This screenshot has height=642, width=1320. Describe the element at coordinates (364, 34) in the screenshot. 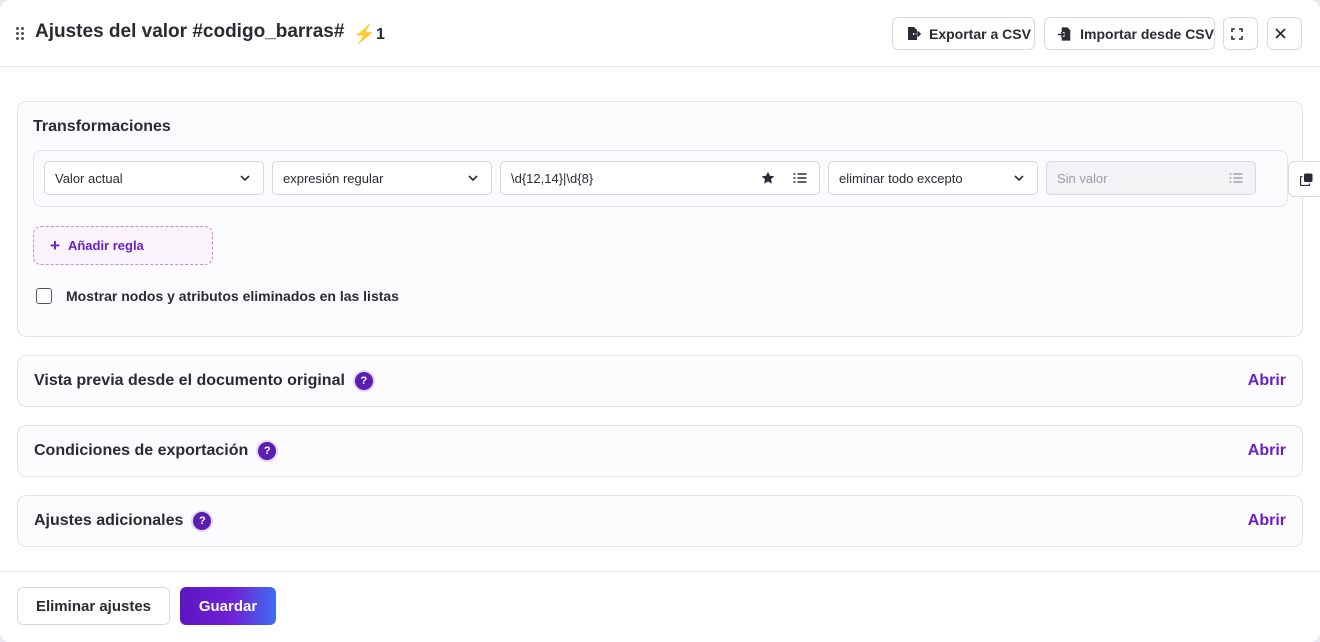

I see `lightning-icon: ⚡` at that location.